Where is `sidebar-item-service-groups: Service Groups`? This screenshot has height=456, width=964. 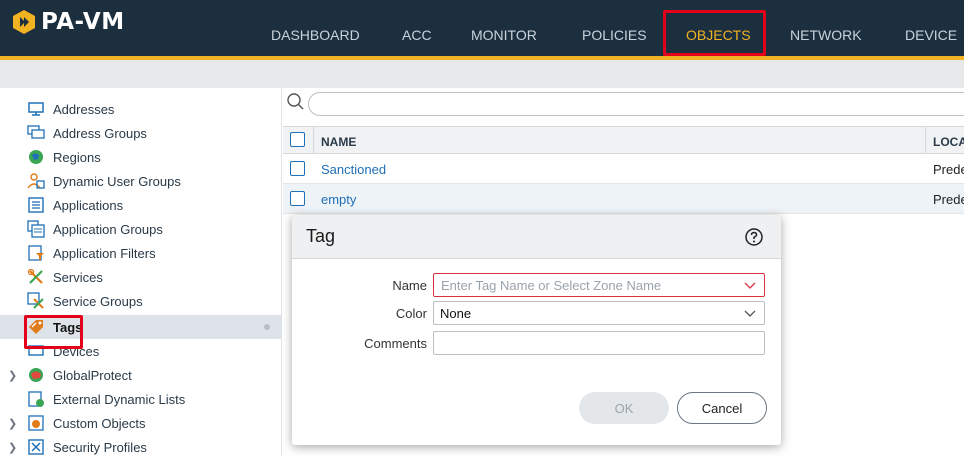 sidebar-item-service-groups: Service Groups is located at coordinates (141, 301).